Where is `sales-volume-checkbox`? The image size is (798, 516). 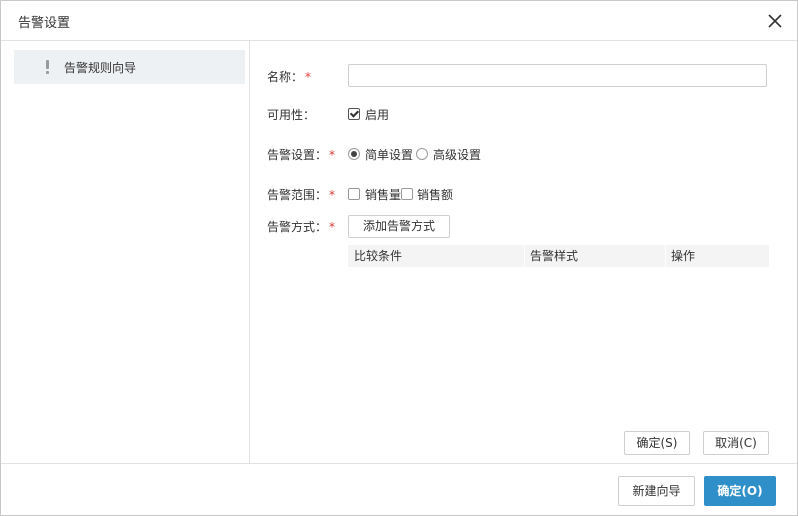 sales-volume-checkbox is located at coordinates (354, 194).